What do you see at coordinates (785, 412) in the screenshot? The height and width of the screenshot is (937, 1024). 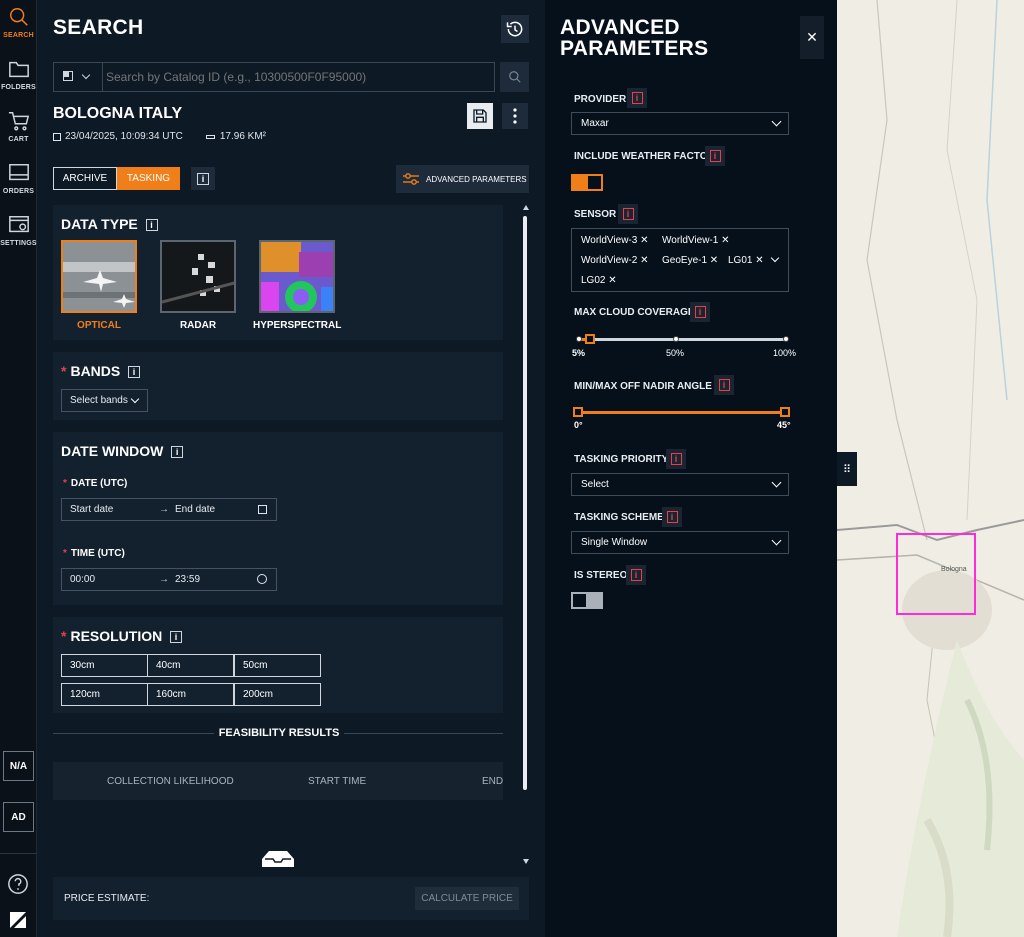 I see `nadir-max-handle` at bounding box center [785, 412].